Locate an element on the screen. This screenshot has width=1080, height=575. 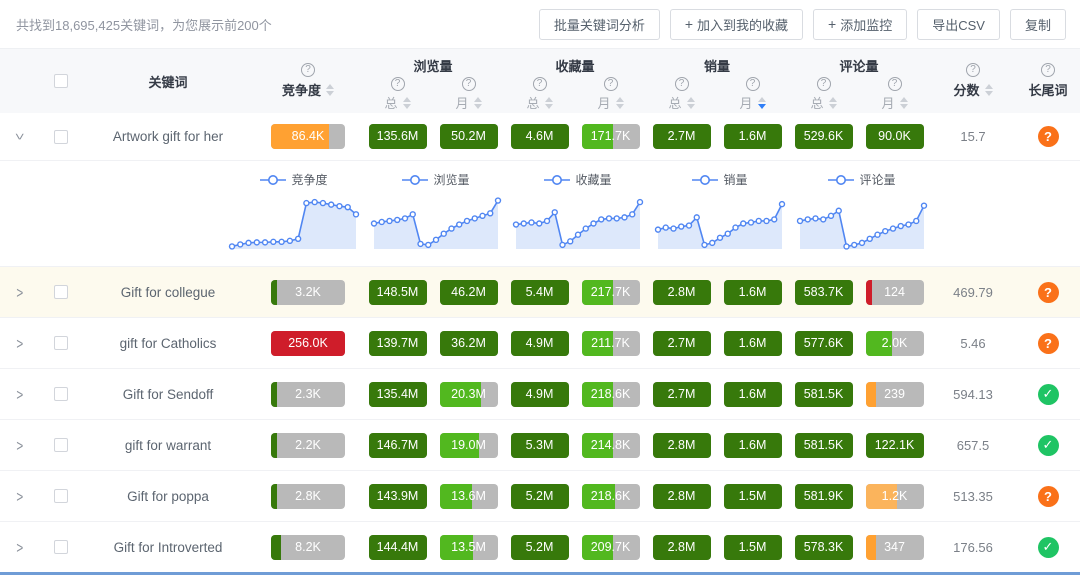
reviews-month-badge: 239 is located at coordinates (894, 394).